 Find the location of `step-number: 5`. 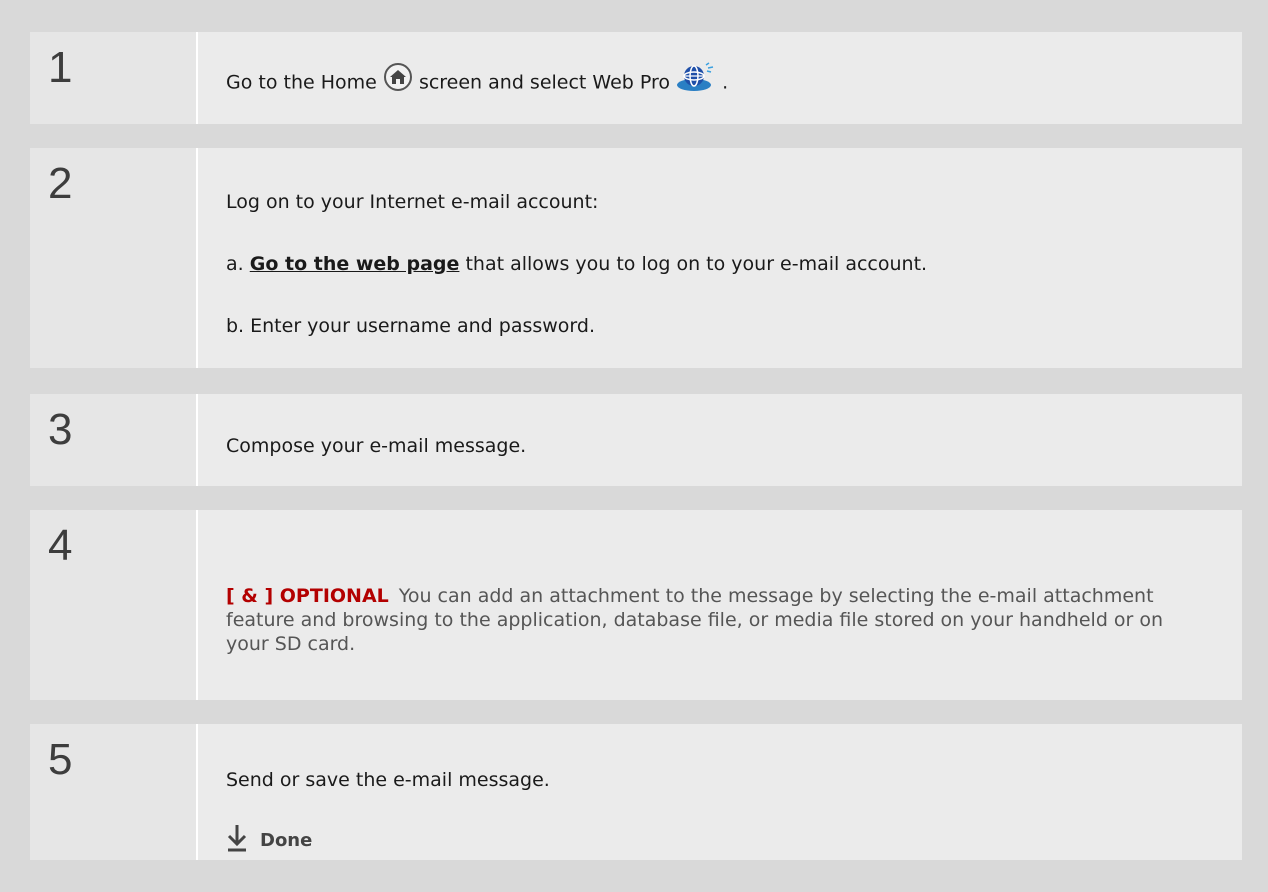

step-number: 5 is located at coordinates (60, 759).